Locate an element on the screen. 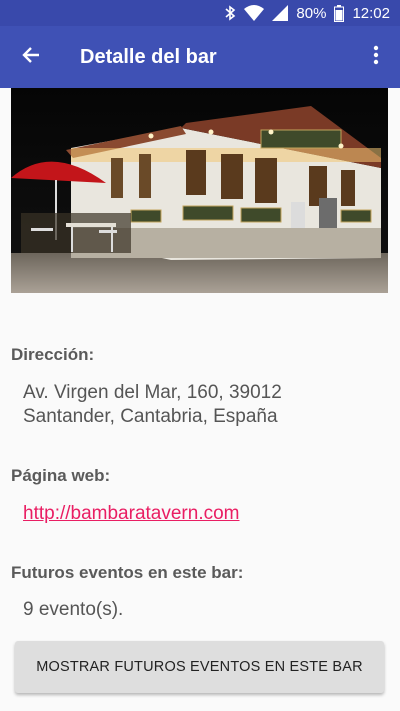 Image resolution: width=400 pixels, height=711 pixels. app-bar: Detalle del bar is located at coordinates (200, 57).